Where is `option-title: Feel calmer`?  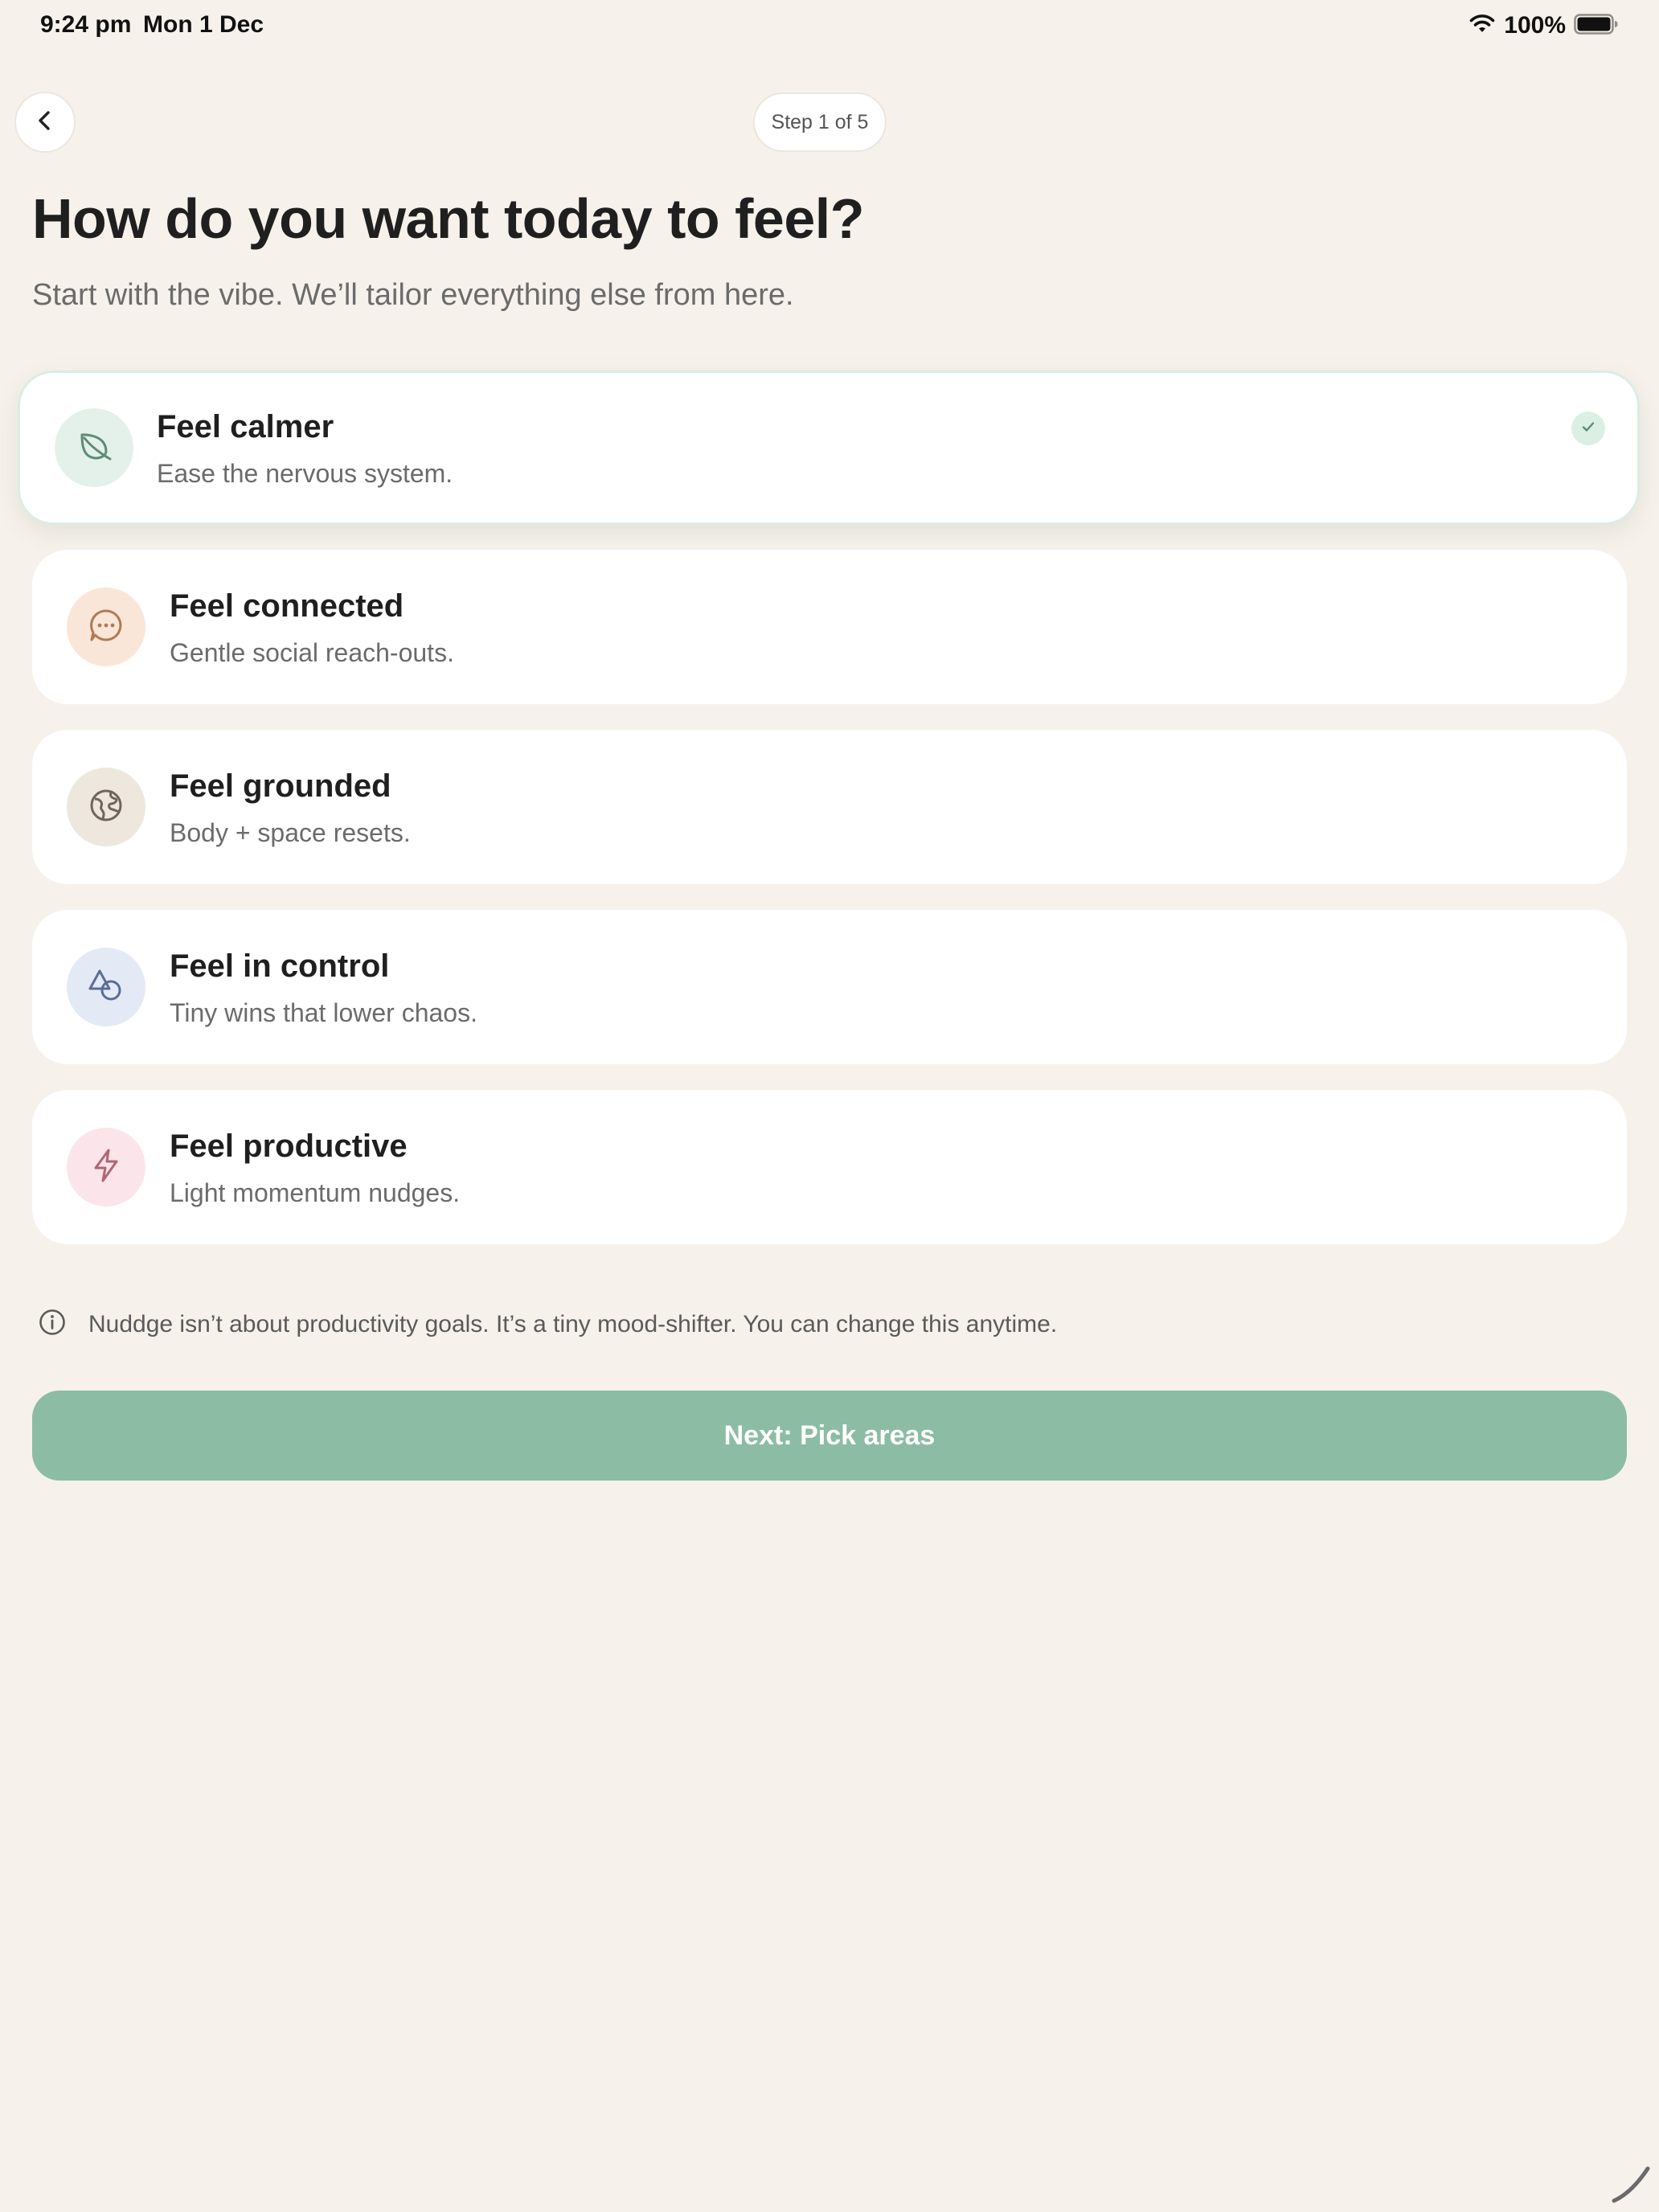 option-title: Feel calmer is located at coordinates (245, 426).